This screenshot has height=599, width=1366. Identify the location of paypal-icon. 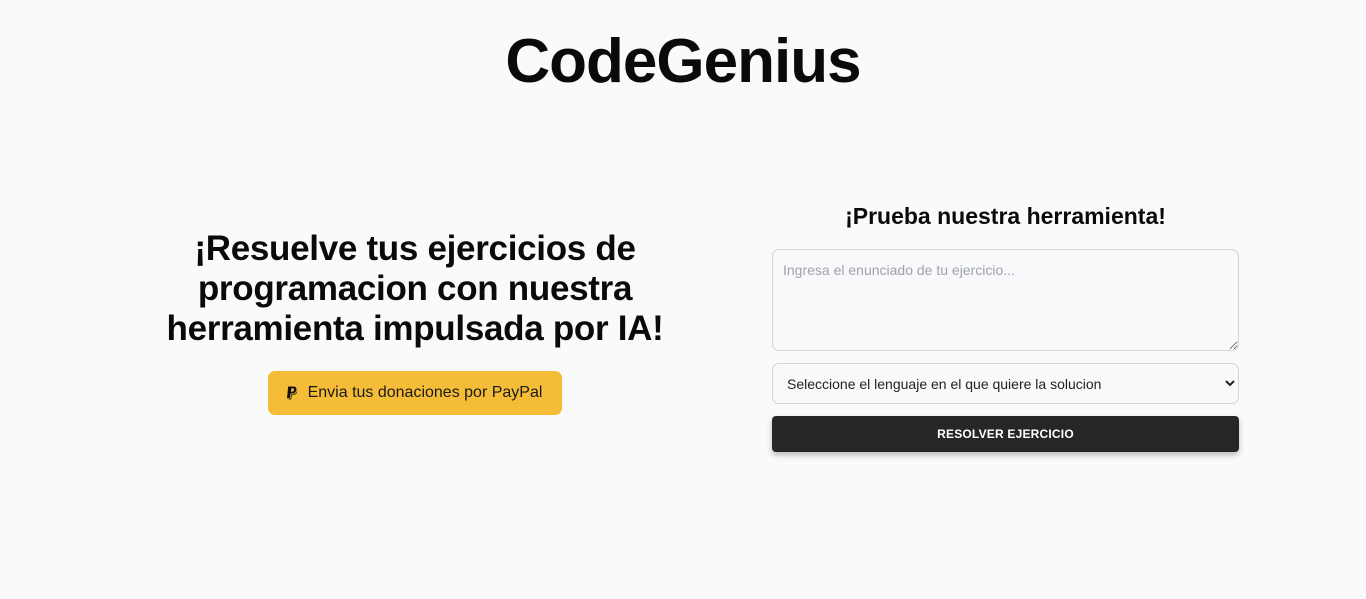
(292, 393).